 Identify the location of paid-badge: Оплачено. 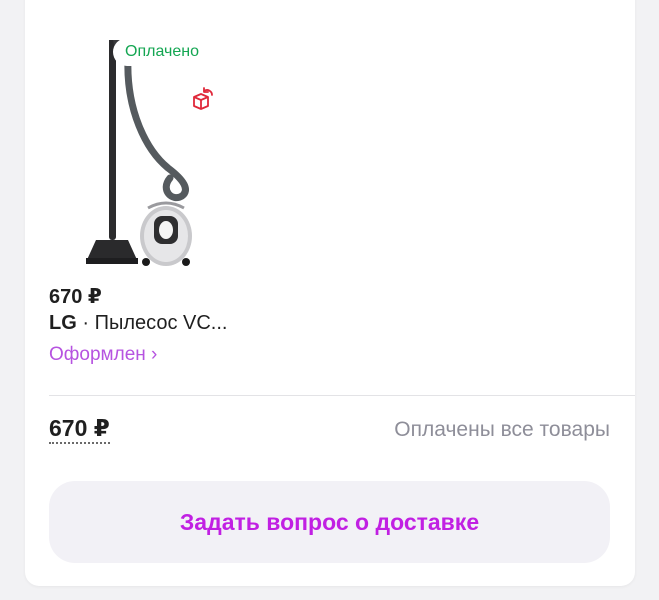
(162, 52).